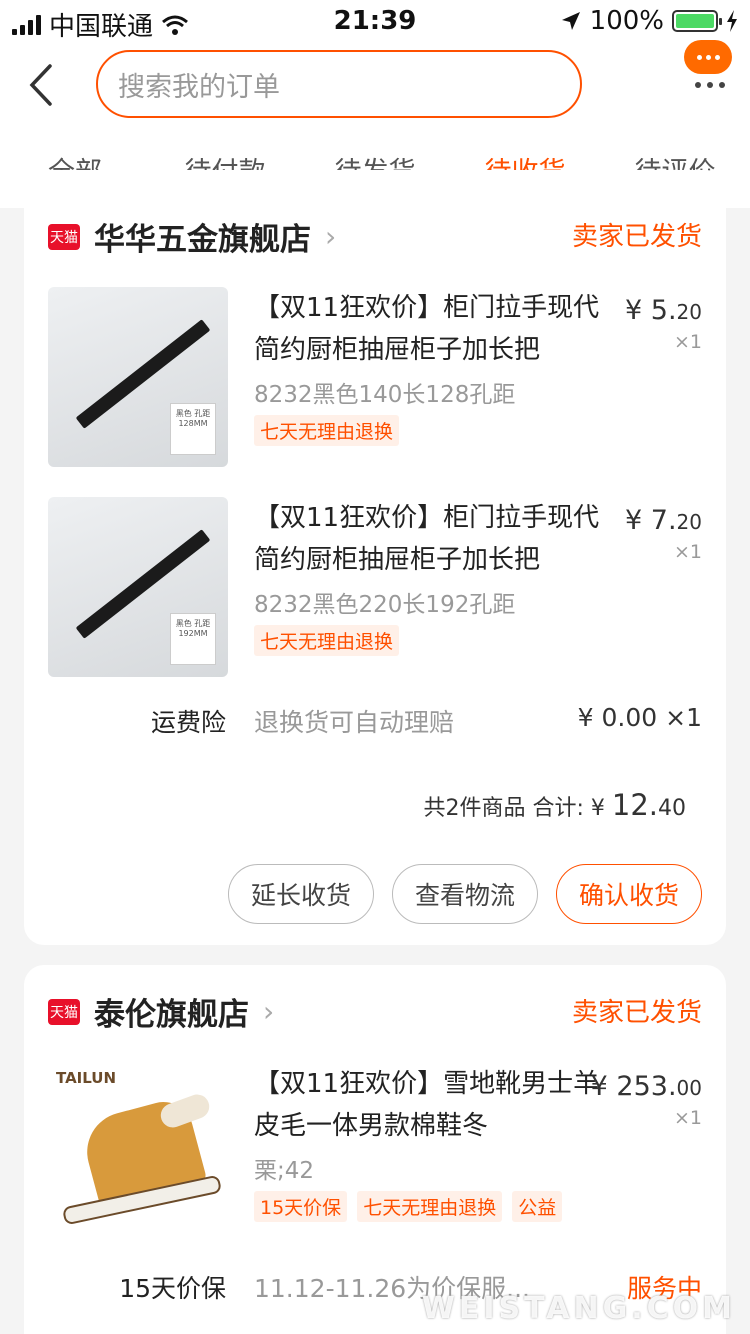 The image size is (750, 1334). What do you see at coordinates (639, 717) in the screenshot?
I see `insurance-value: ¥ 0.00 ×1` at bounding box center [639, 717].